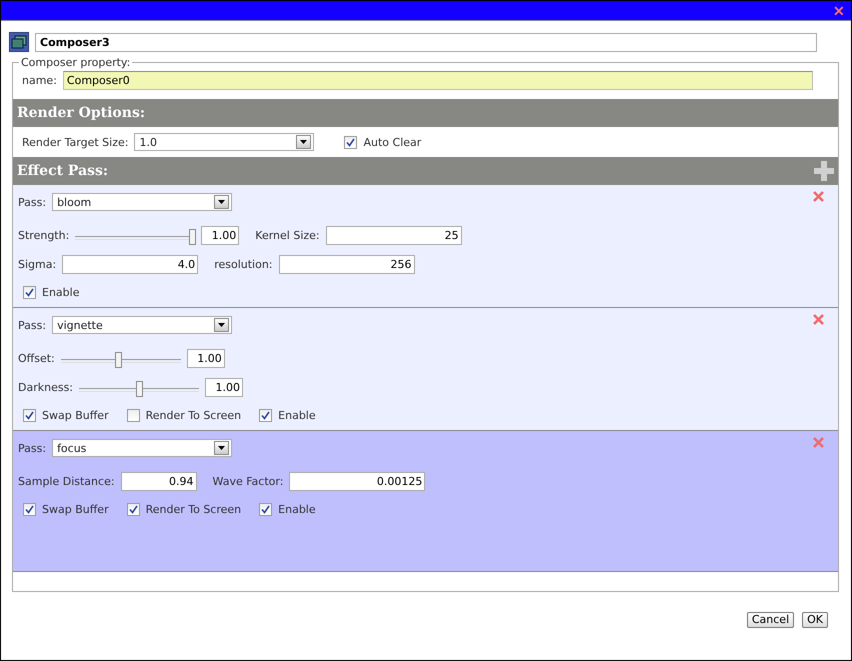 This screenshot has width=852, height=661. I want to click on dropdown: bloom, so click(142, 202).